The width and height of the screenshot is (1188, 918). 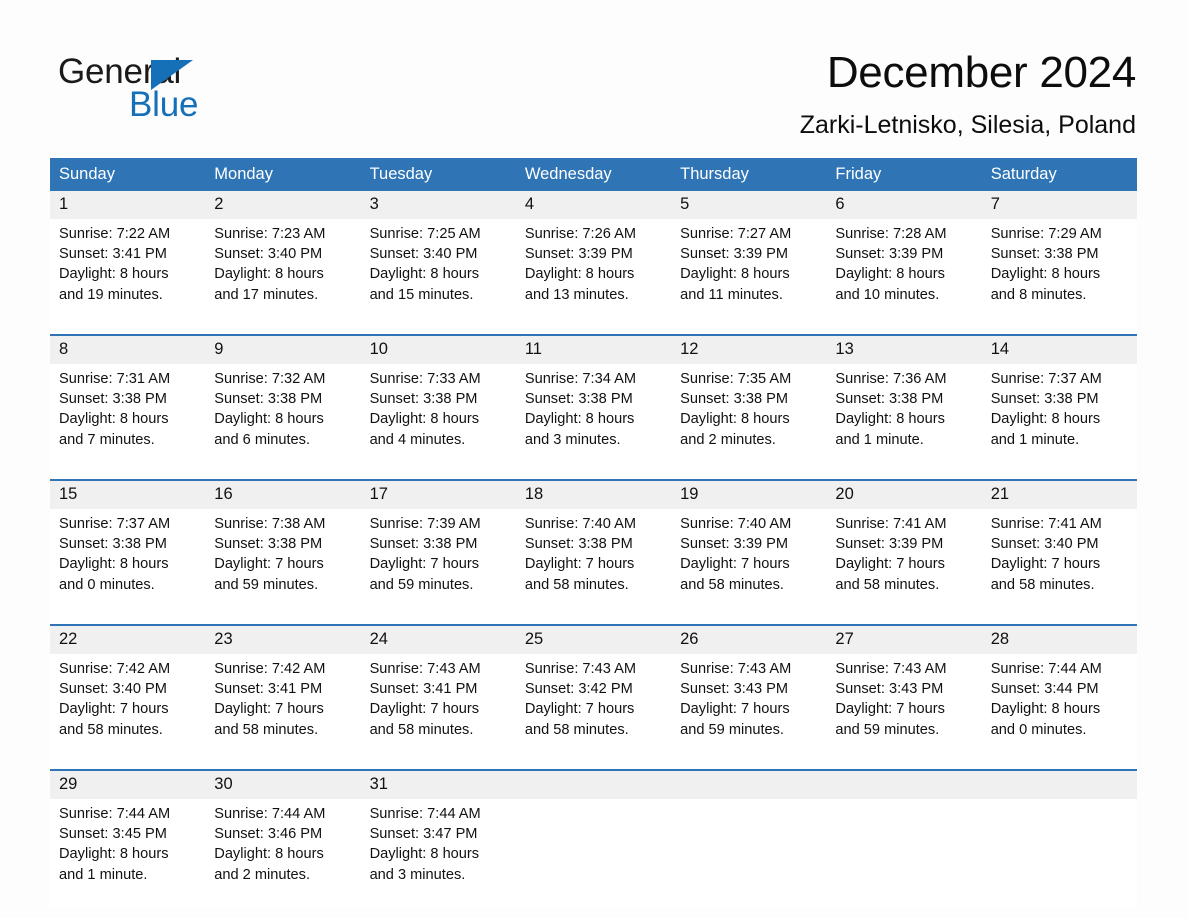 I want to click on day-number: 18, so click(x=593, y=494).